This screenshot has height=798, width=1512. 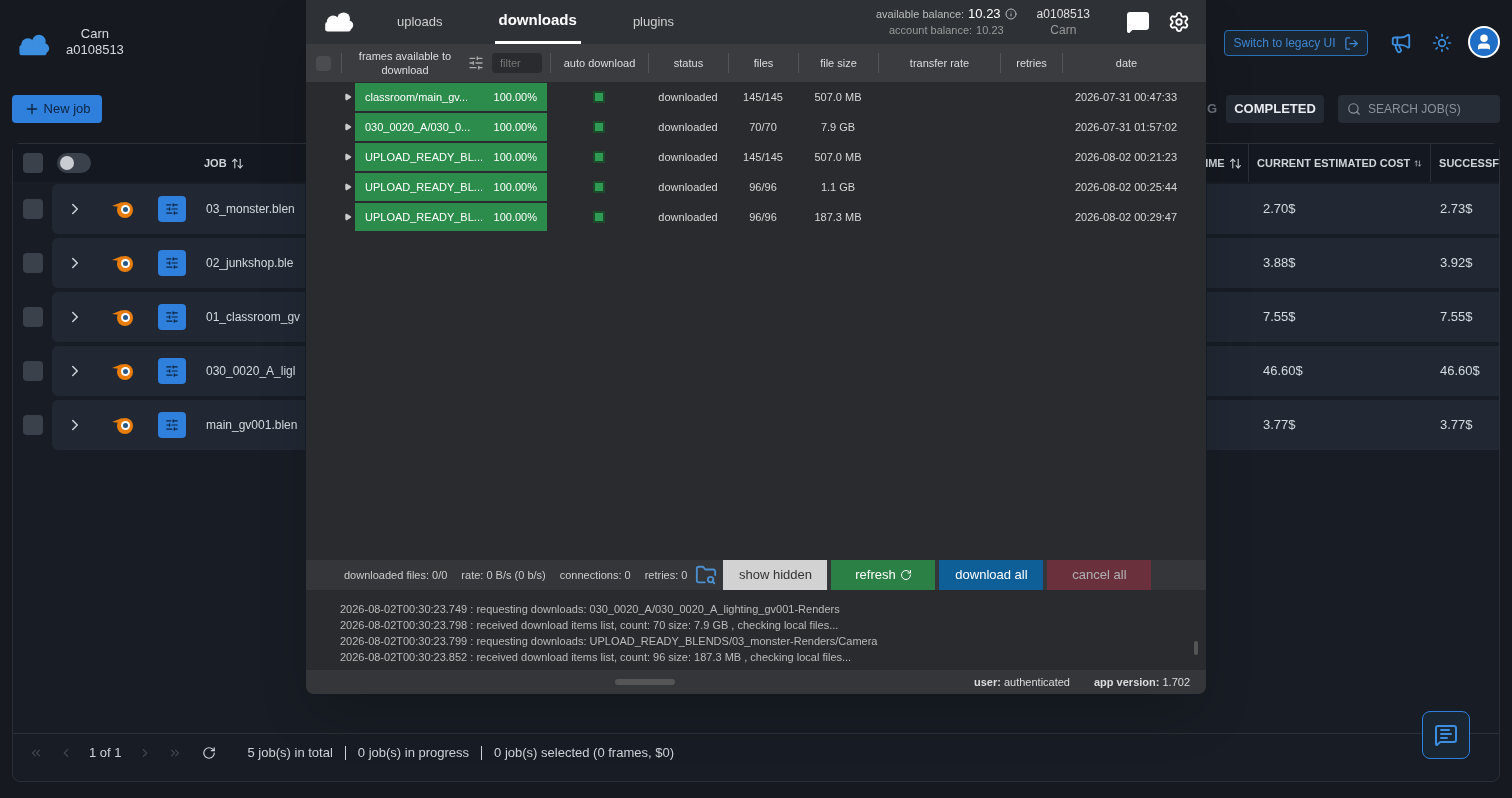 I want to click on cost-cell-text: 46.60$, so click(x=1283, y=371).